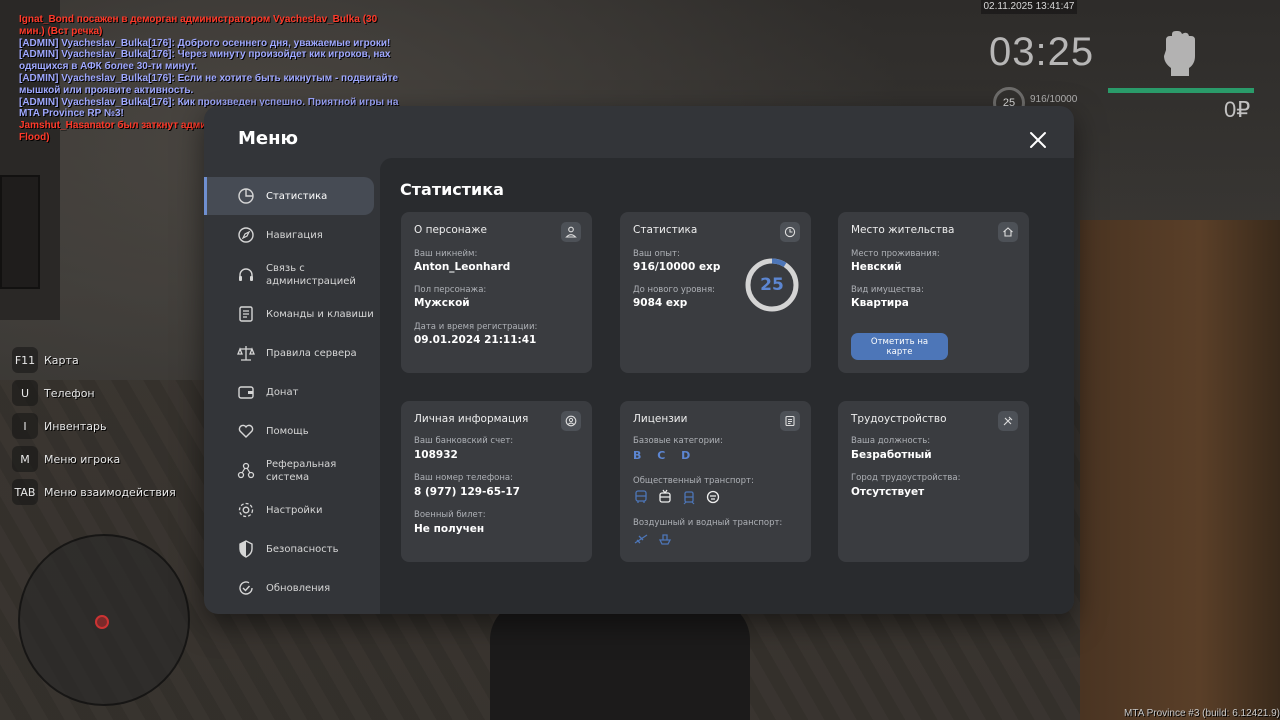  I want to click on sidebar-item-help: Помощь, so click(289, 431).